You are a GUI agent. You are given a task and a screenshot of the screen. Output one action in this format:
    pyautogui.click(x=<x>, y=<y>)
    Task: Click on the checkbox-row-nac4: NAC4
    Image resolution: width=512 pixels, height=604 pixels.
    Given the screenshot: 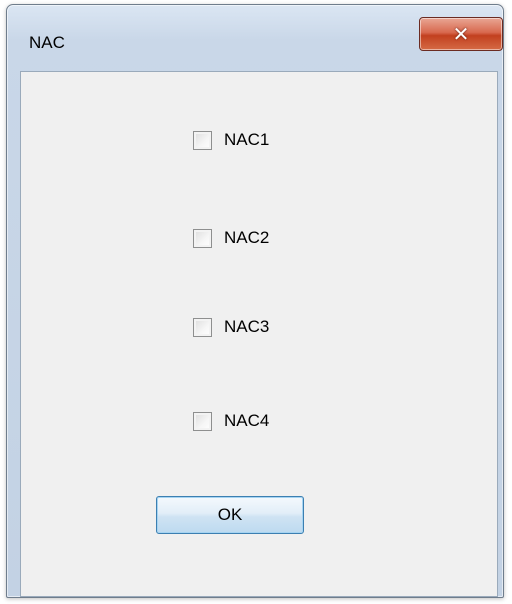 What is the action you would take?
    pyautogui.click(x=231, y=421)
    